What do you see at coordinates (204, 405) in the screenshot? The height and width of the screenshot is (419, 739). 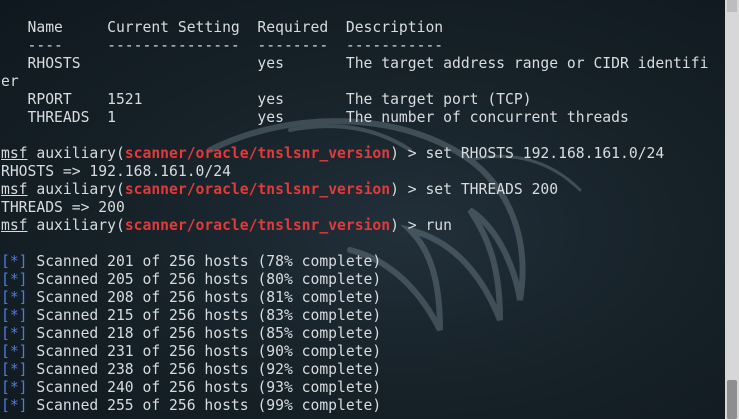 I see `scan-status-text: Scanned 255 of 256 hosts (99% complete)` at bounding box center [204, 405].